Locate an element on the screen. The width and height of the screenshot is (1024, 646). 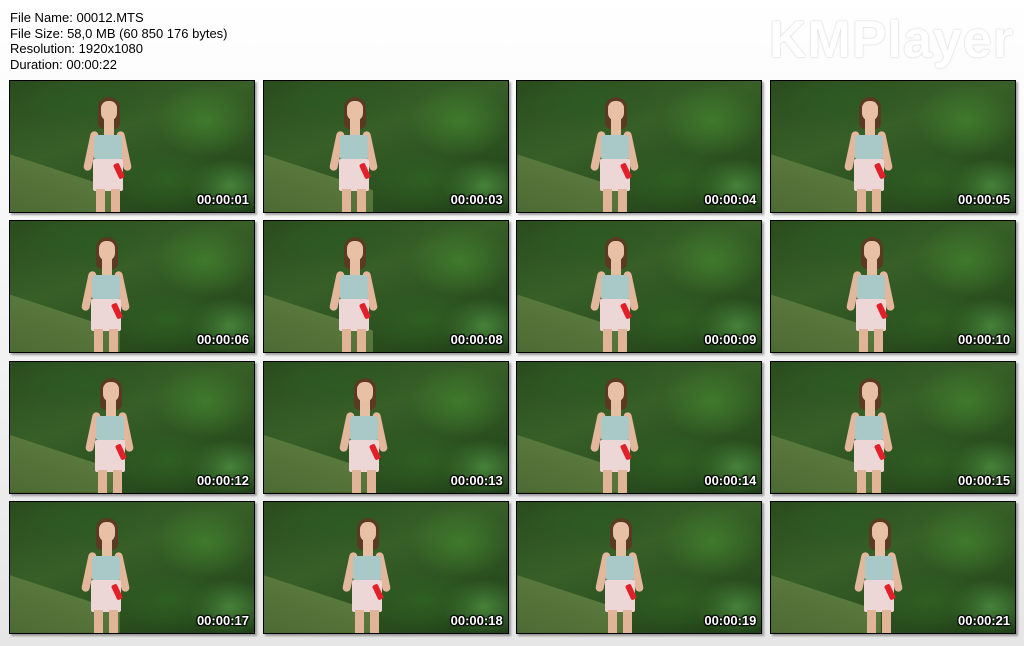
video-thumbnail: 00:00:12 is located at coordinates (132, 427).